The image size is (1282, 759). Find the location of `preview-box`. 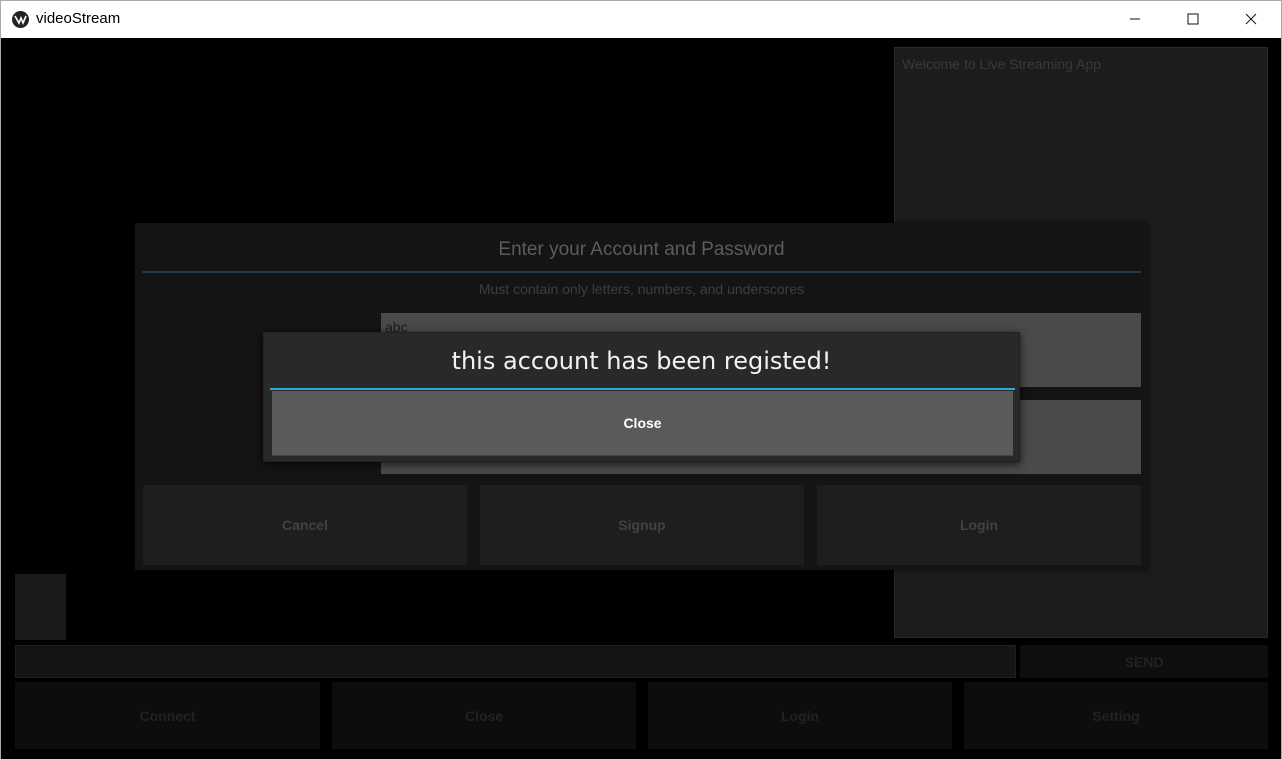

preview-box is located at coordinates (40, 607).